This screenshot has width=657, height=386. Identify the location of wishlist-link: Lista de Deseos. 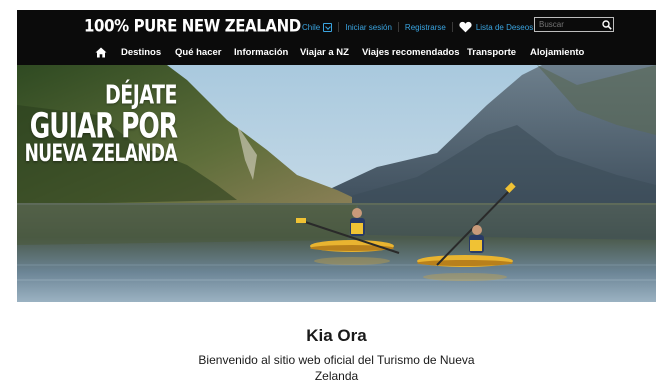
(496, 27).